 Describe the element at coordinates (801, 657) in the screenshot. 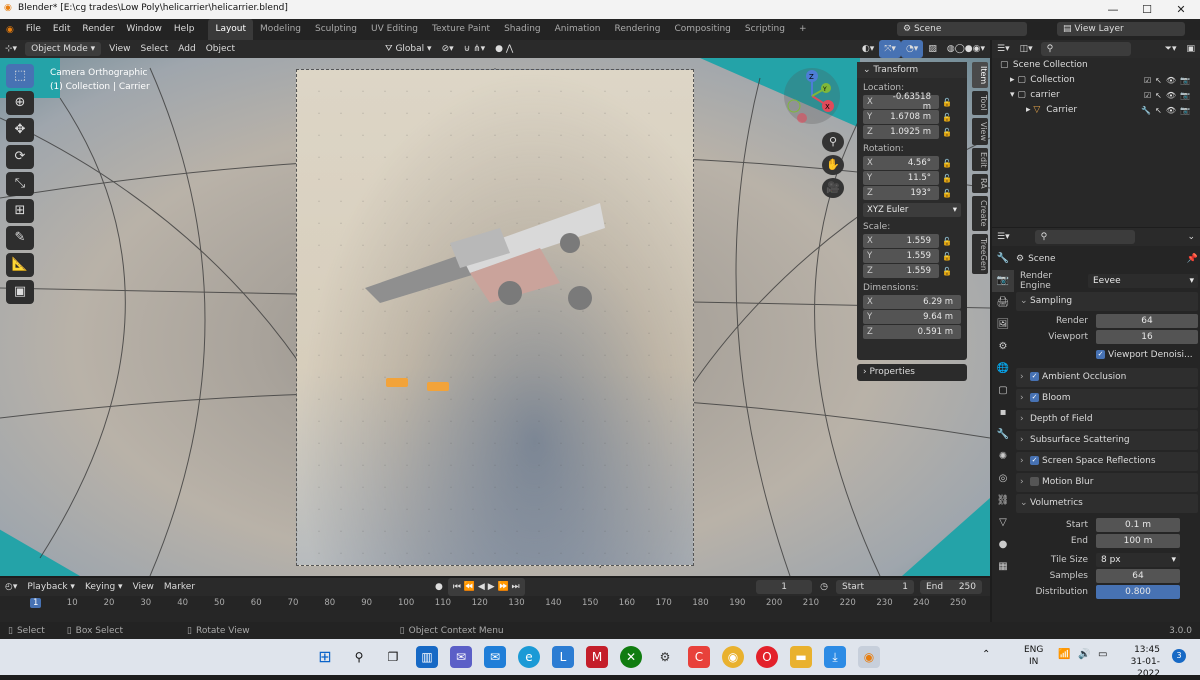

I see `file-explorer-icon: ▬` at that location.